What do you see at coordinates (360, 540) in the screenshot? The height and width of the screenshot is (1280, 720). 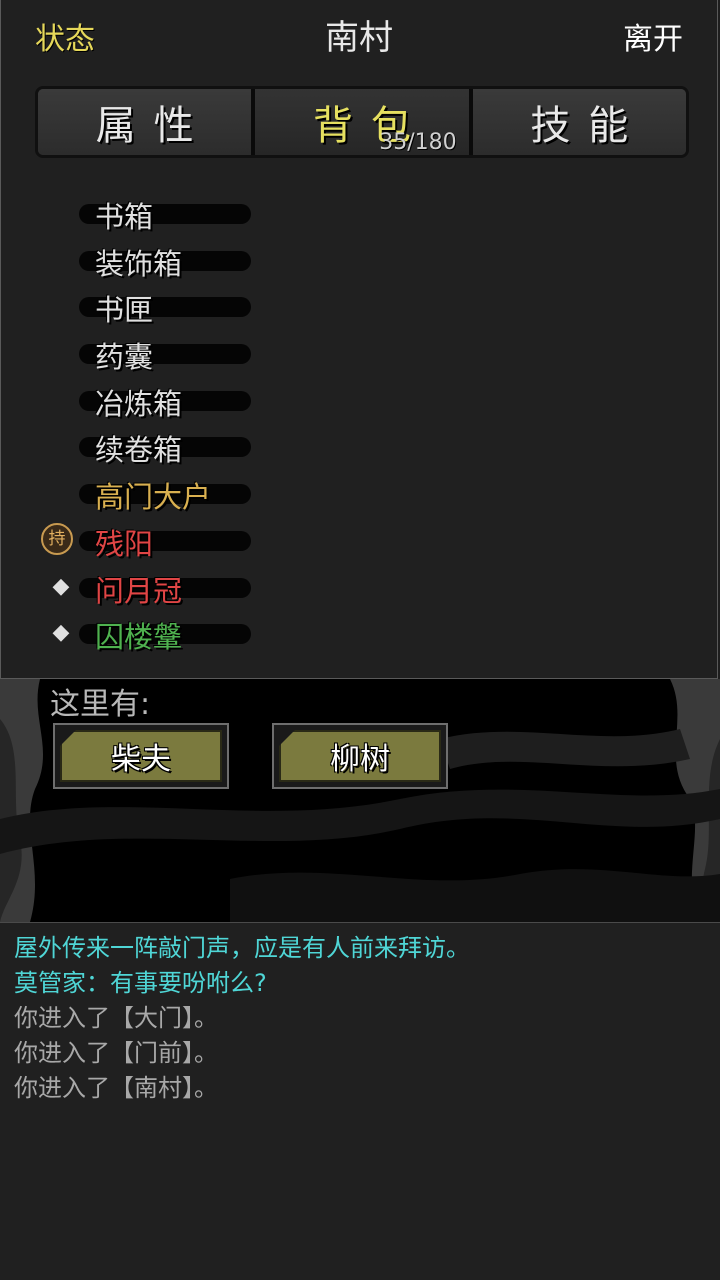 I see `item-row: 持残阳` at bounding box center [360, 540].